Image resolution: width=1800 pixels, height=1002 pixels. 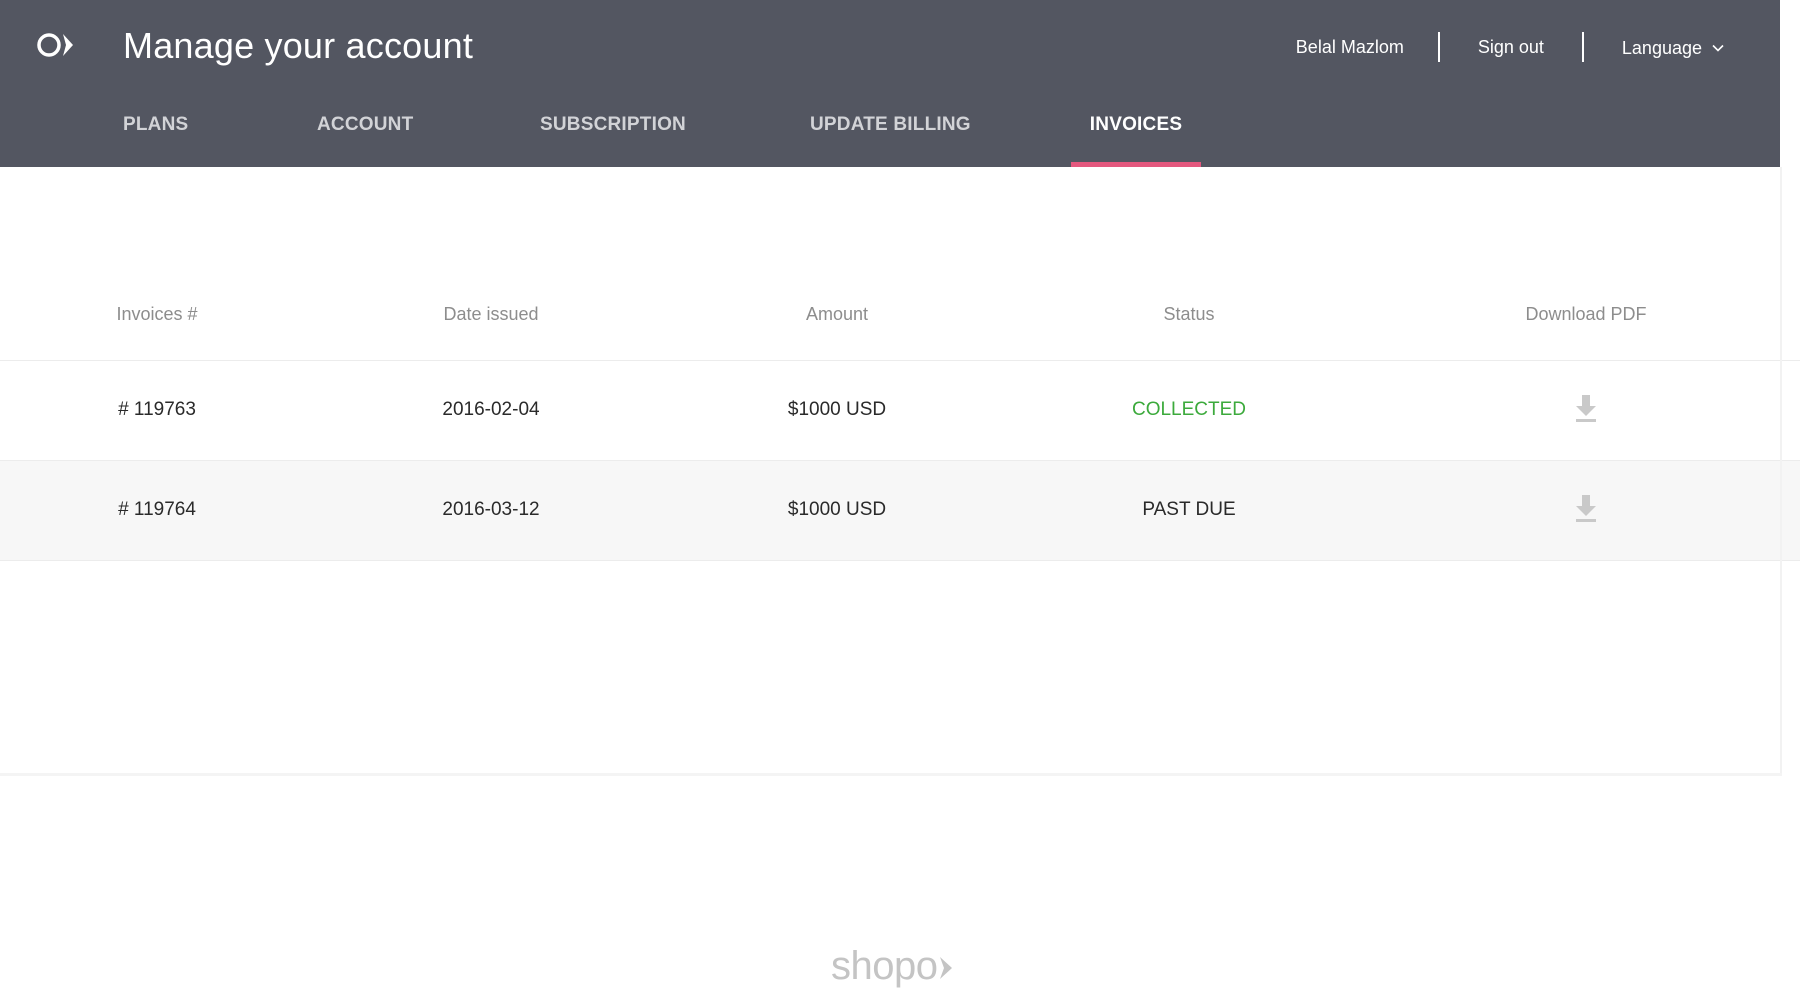 I want to click on sign-out-link: Sign out, so click(x=1511, y=47).